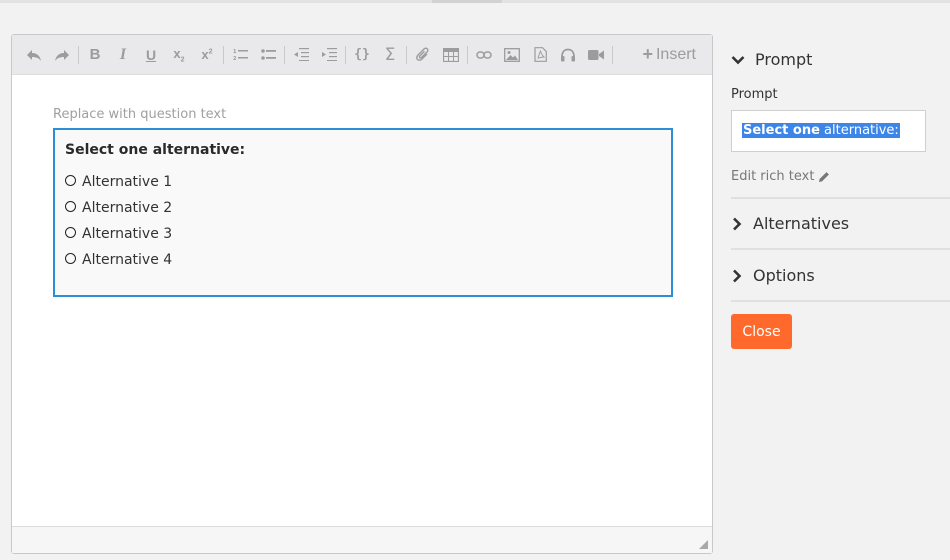 The width and height of the screenshot is (950, 560). Describe the element at coordinates (362, 539) in the screenshot. I see `editor-statusbar` at that location.